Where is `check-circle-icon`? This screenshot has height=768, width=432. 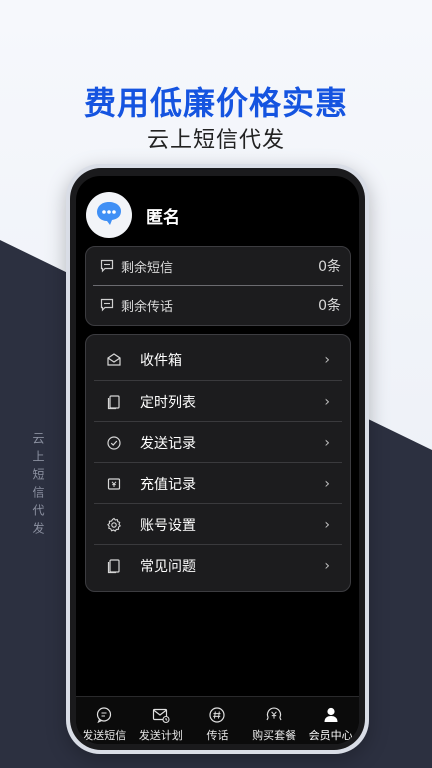 check-circle-icon is located at coordinates (114, 443).